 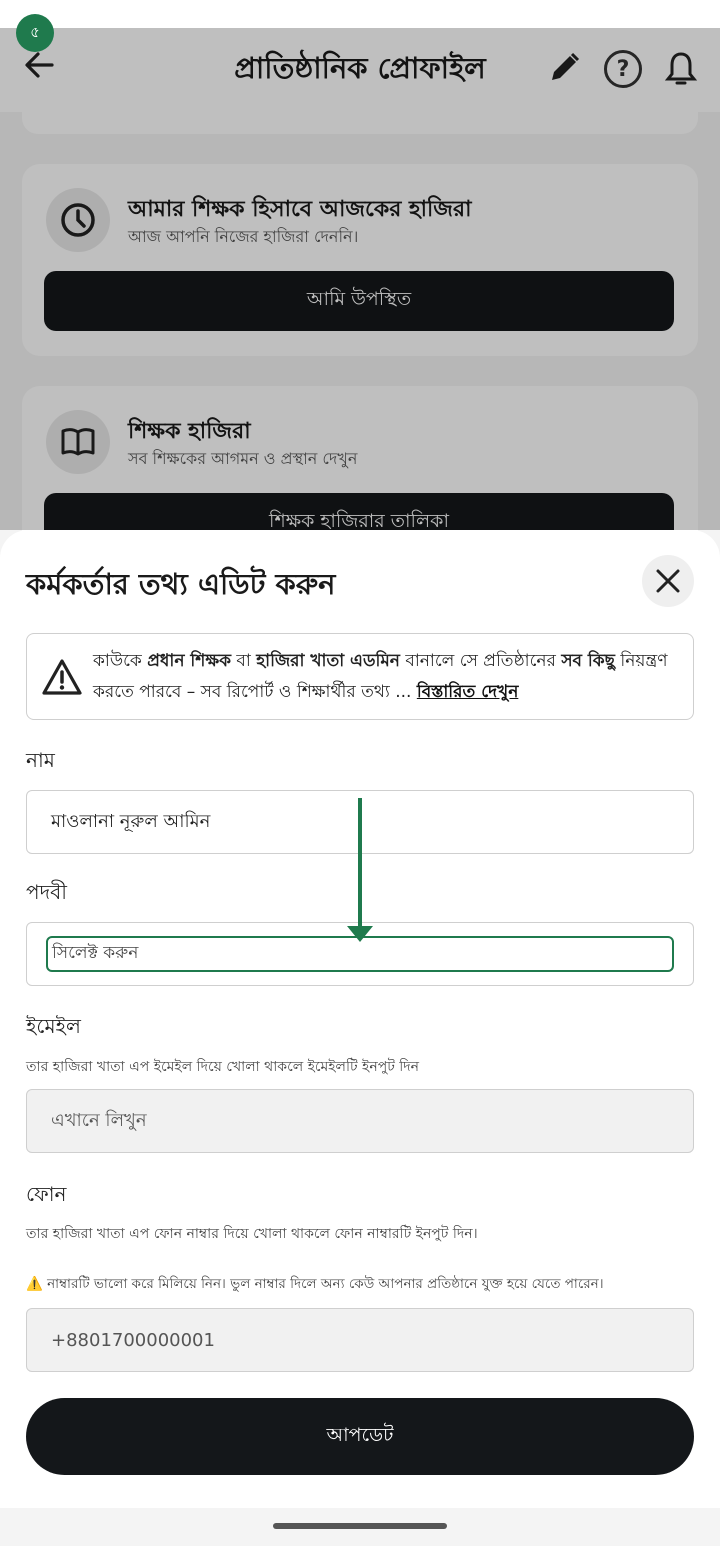 What do you see at coordinates (46, 892) in the screenshot?
I see `designation-label: পদবী` at bounding box center [46, 892].